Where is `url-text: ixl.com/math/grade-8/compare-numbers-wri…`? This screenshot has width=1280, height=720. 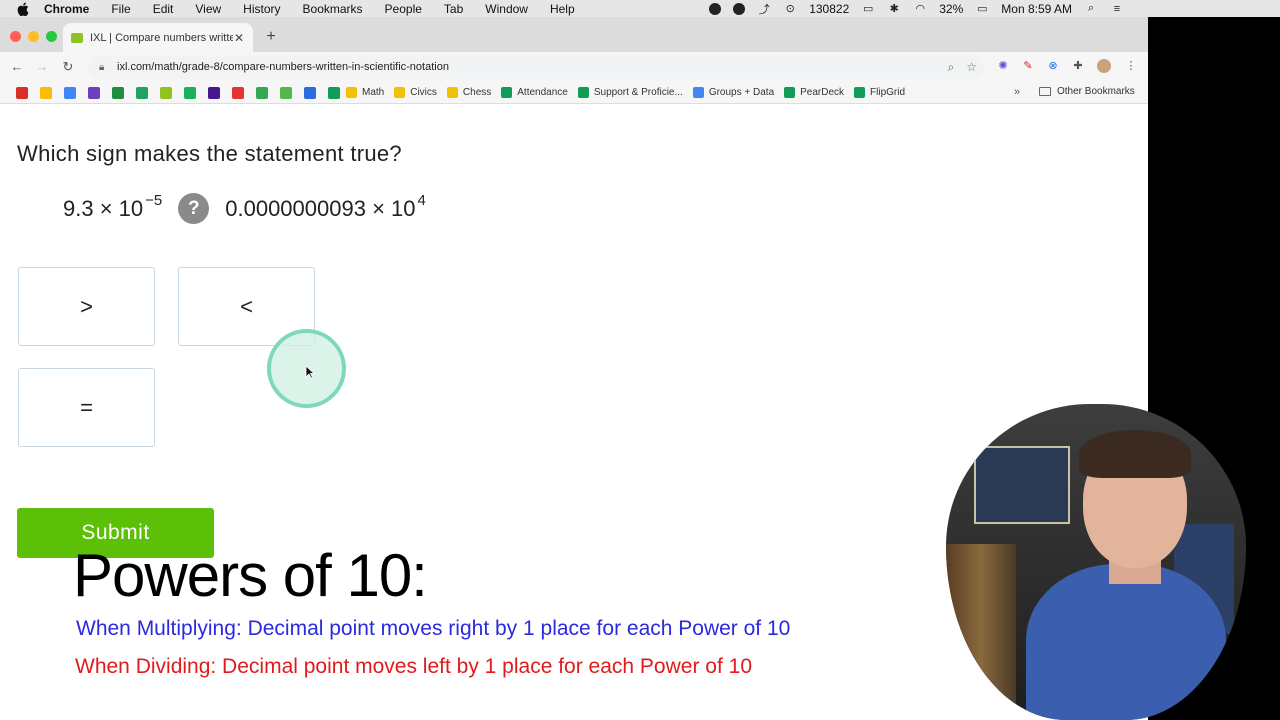 url-text: ixl.com/math/grade-8/compare-numbers-wri… is located at coordinates (283, 67).